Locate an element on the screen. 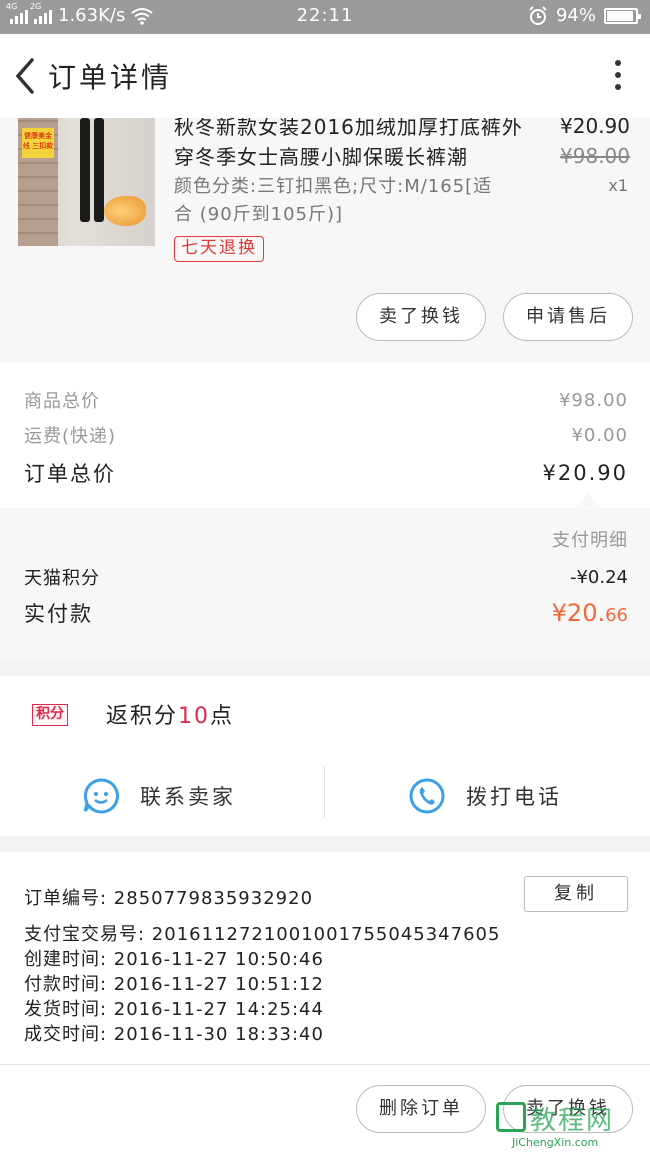  paid-value-main: ¥20. is located at coordinates (578, 613).